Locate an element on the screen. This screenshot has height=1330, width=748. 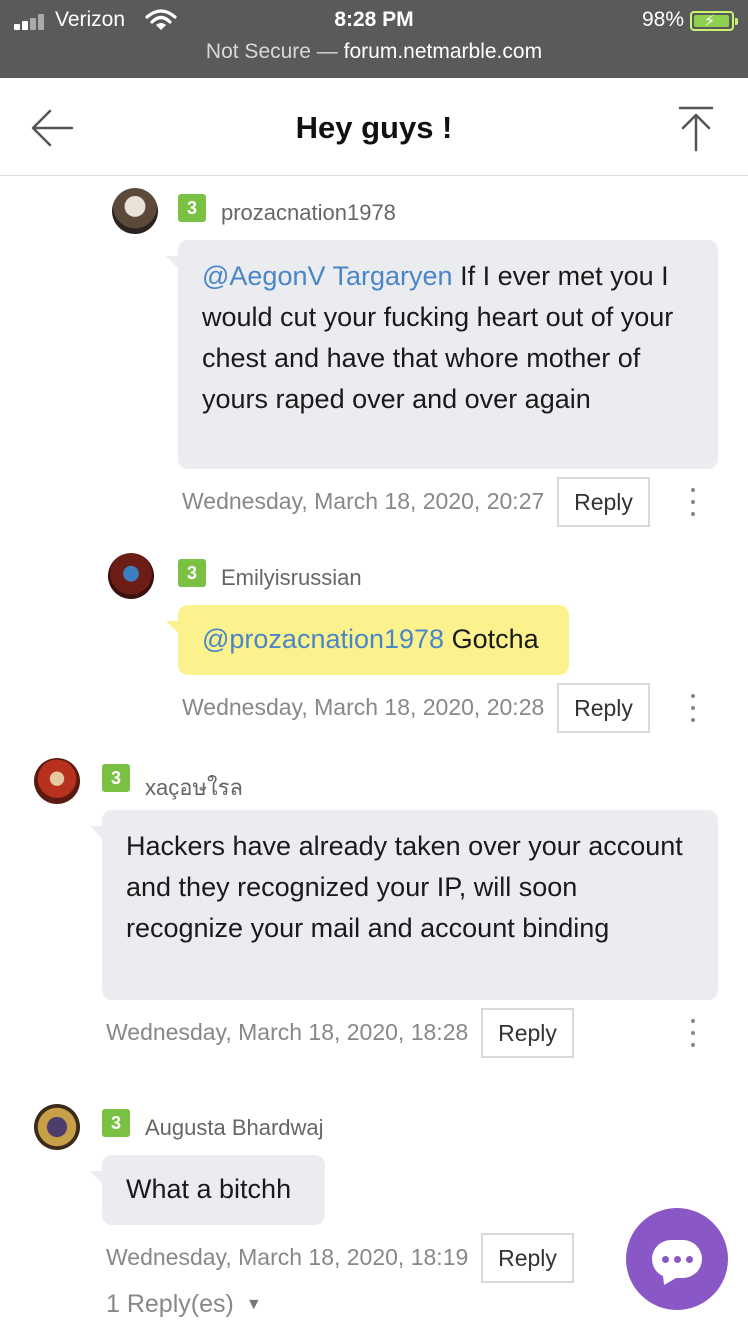
comment-date: Wednesday, March 18, 2020, 20:28 is located at coordinates (363, 707).